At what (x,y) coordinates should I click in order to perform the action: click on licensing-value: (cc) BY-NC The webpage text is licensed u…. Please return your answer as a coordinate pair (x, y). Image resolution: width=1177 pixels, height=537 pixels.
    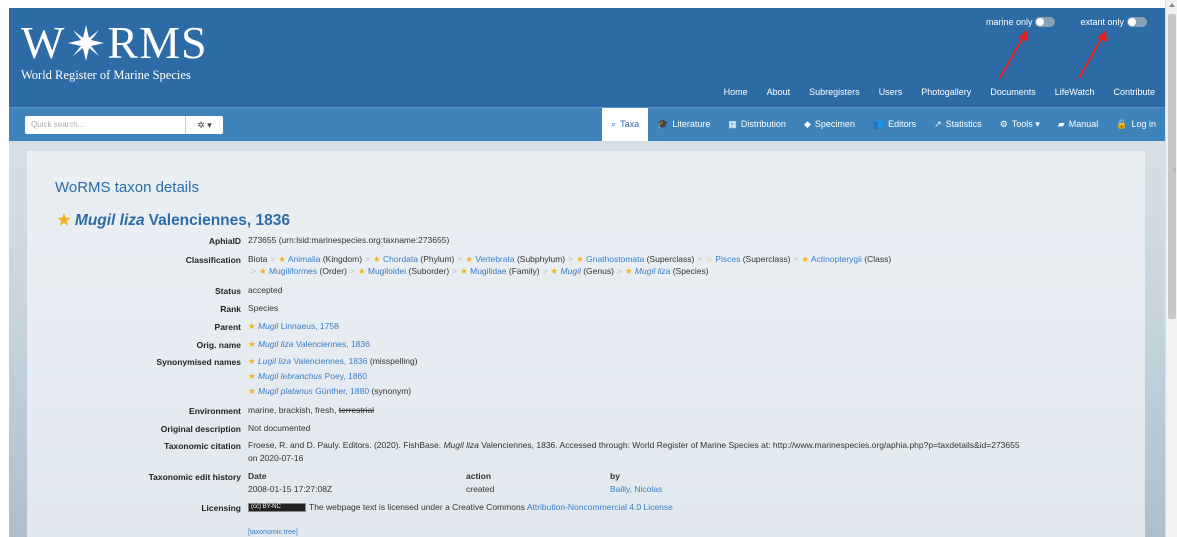
    Looking at the image, I should click on (460, 507).